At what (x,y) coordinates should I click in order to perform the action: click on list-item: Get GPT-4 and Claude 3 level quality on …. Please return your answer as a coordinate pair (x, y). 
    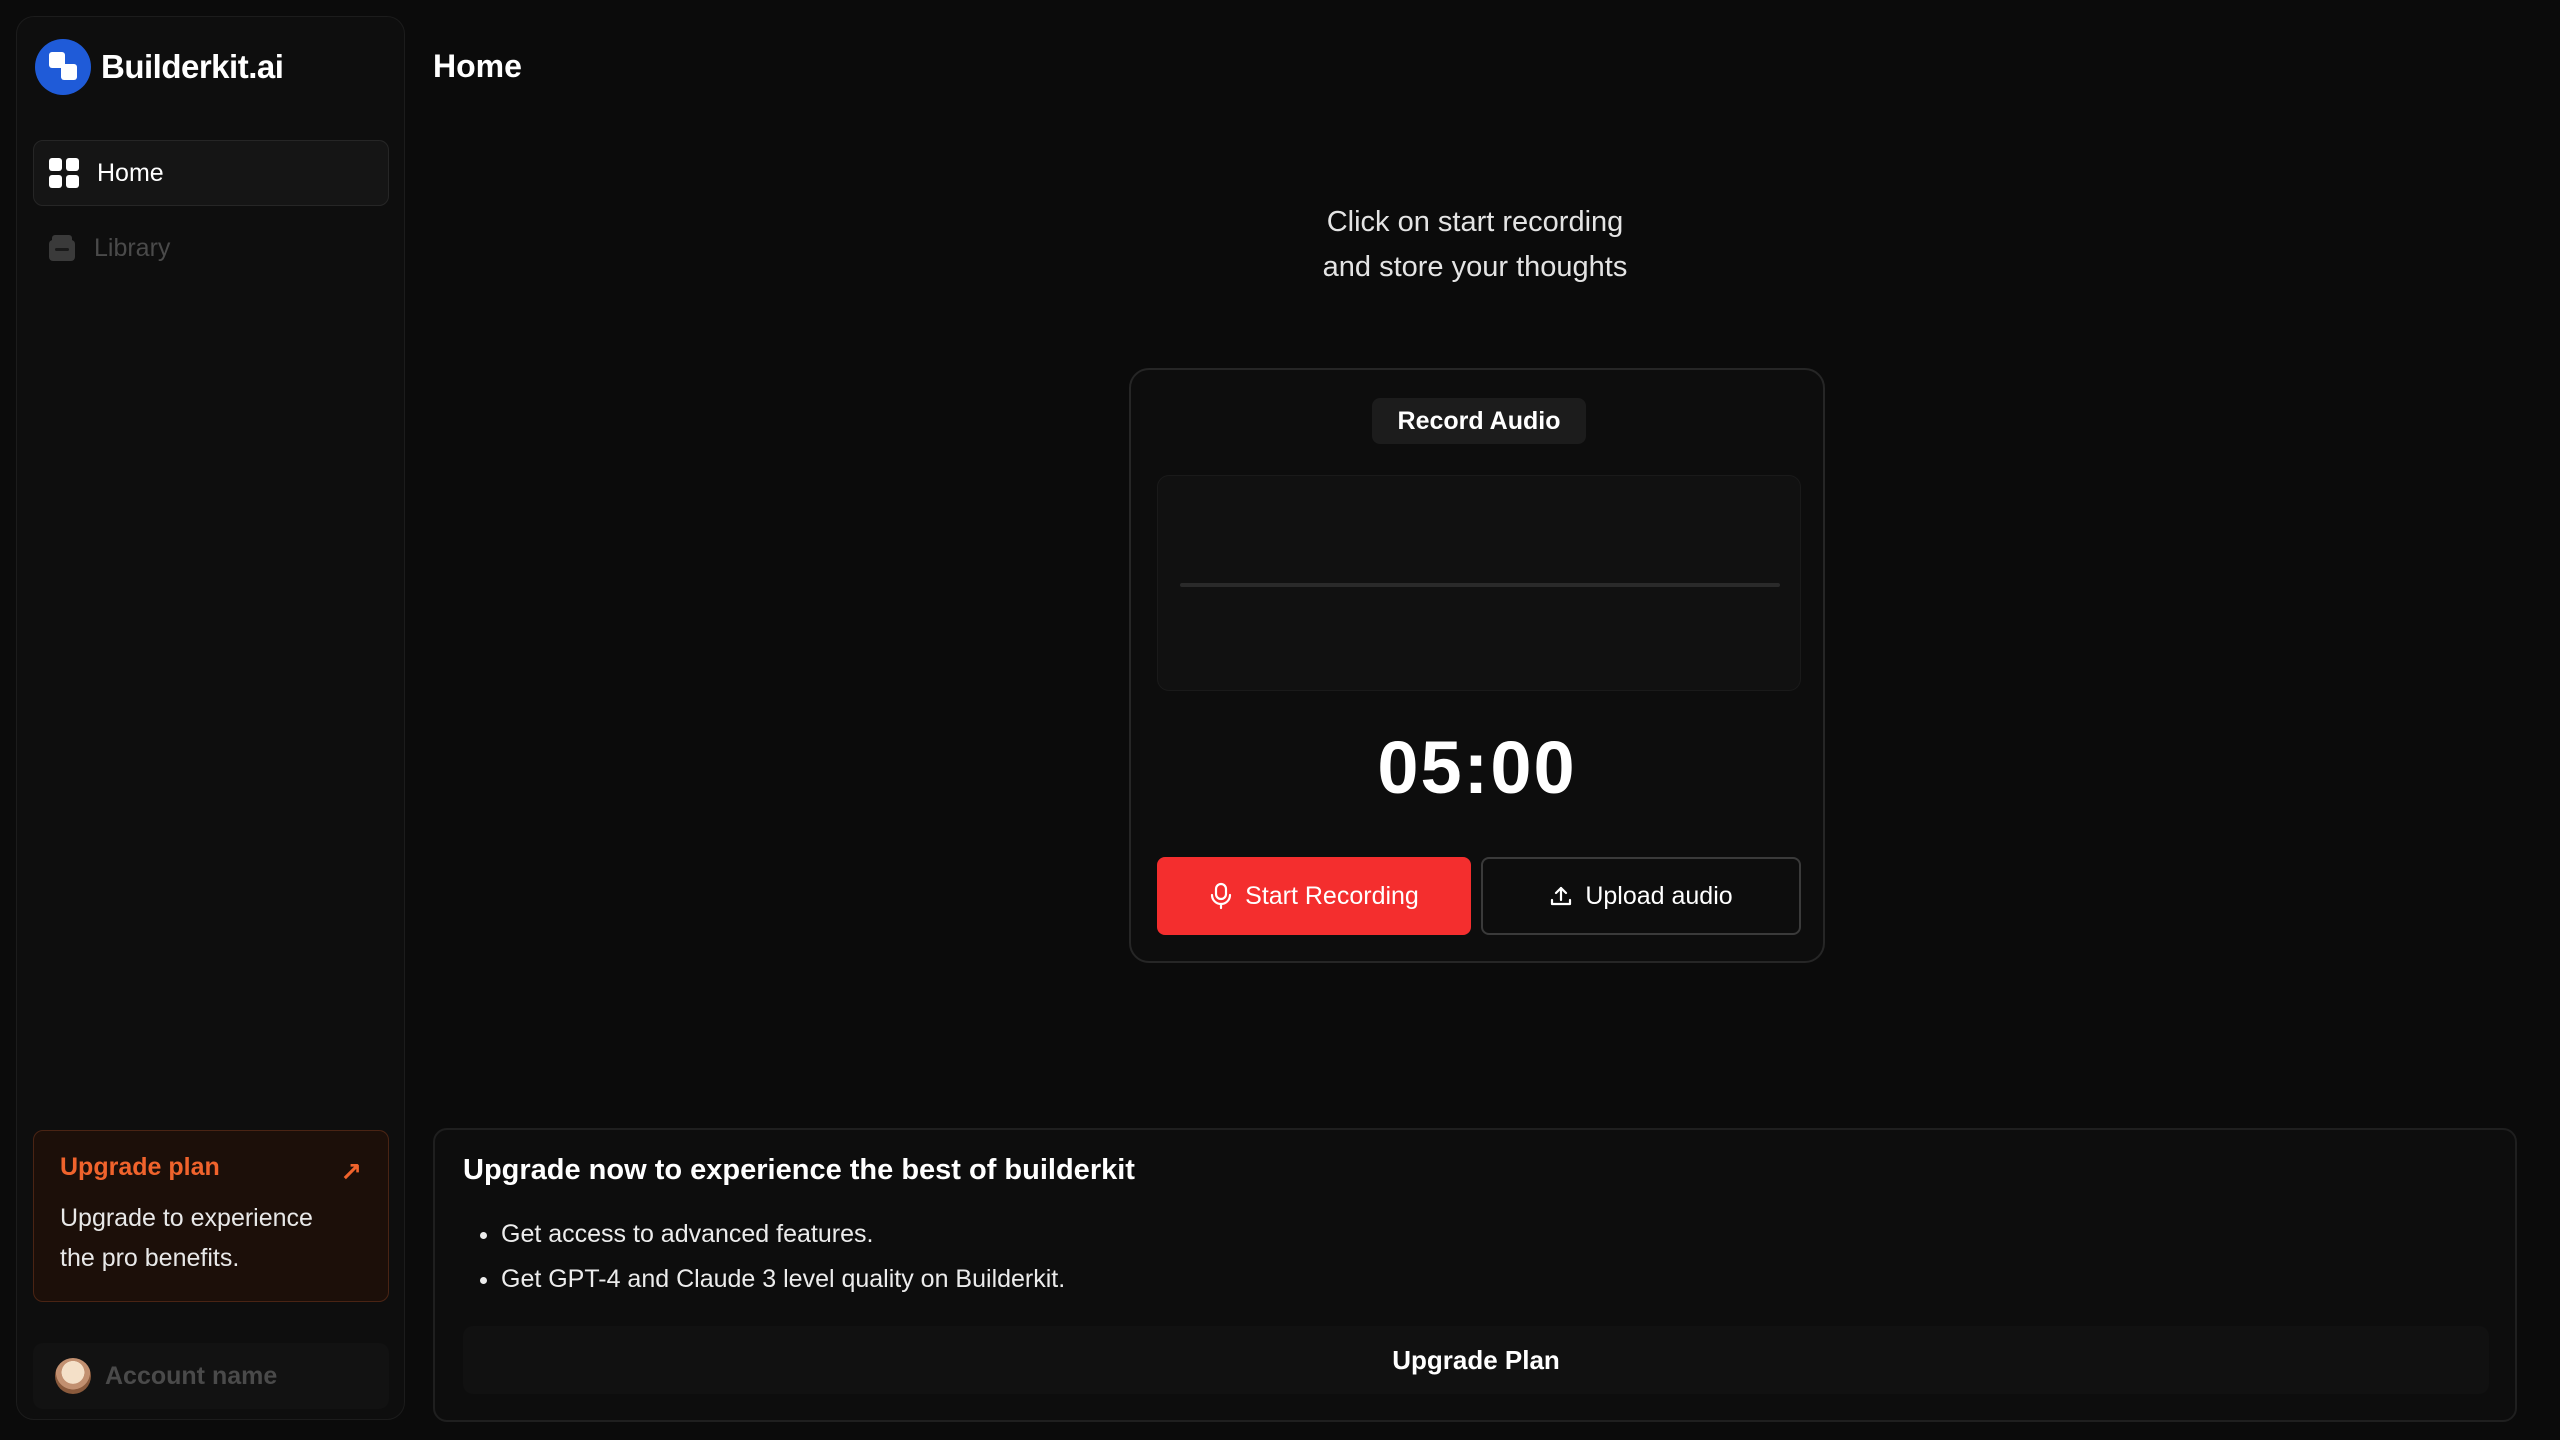
    Looking at the image, I should click on (783, 1279).